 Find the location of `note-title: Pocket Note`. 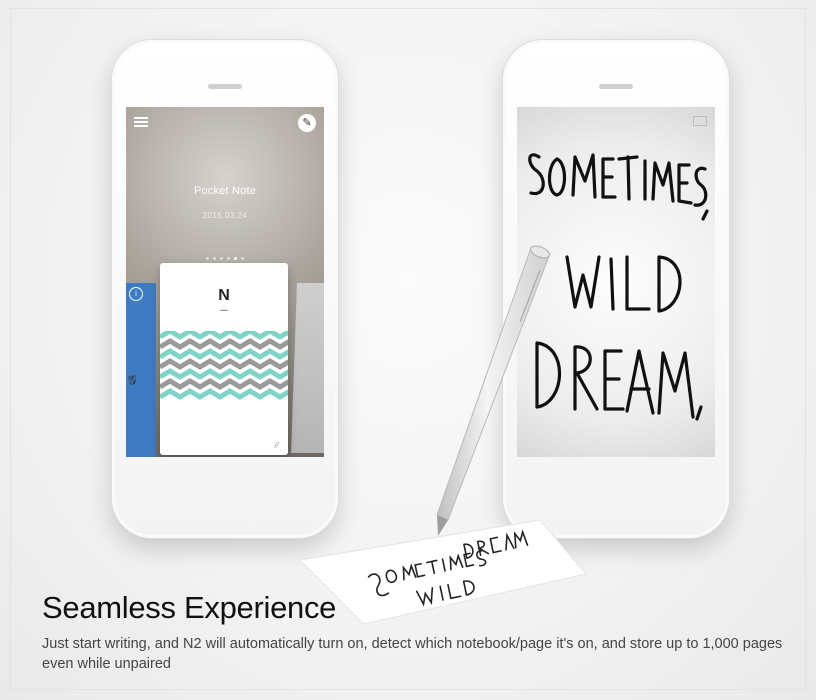

note-title: Pocket Note is located at coordinates (225, 191).